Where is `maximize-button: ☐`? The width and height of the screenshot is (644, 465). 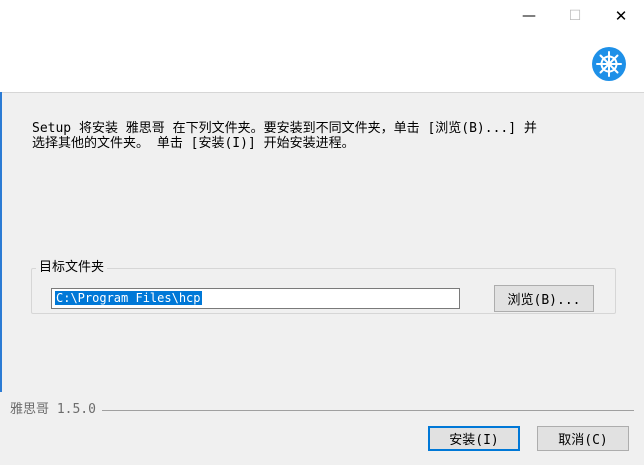
maximize-button: ☐ is located at coordinates (575, 16).